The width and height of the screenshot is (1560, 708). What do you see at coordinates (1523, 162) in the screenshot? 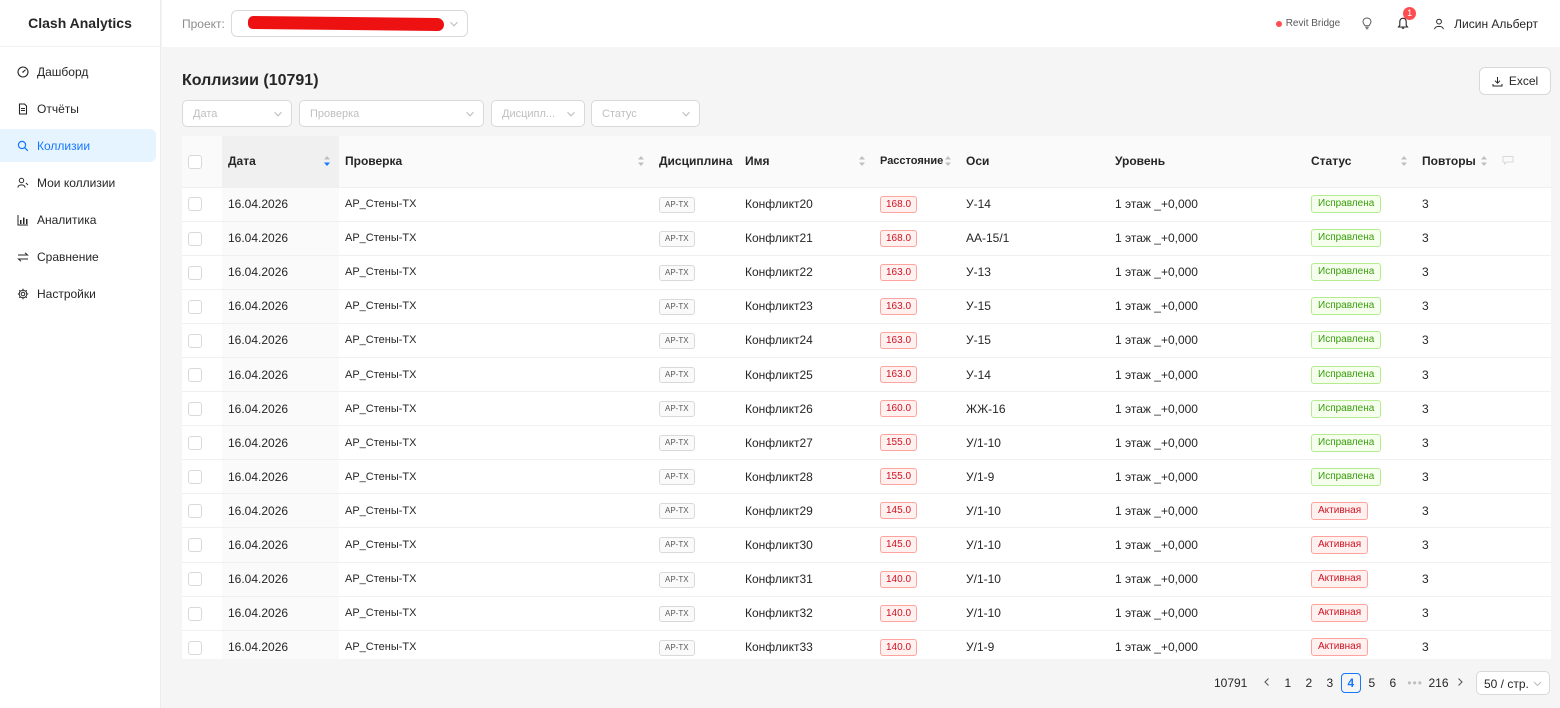
I see `column-comments` at bounding box center [1523, 162].